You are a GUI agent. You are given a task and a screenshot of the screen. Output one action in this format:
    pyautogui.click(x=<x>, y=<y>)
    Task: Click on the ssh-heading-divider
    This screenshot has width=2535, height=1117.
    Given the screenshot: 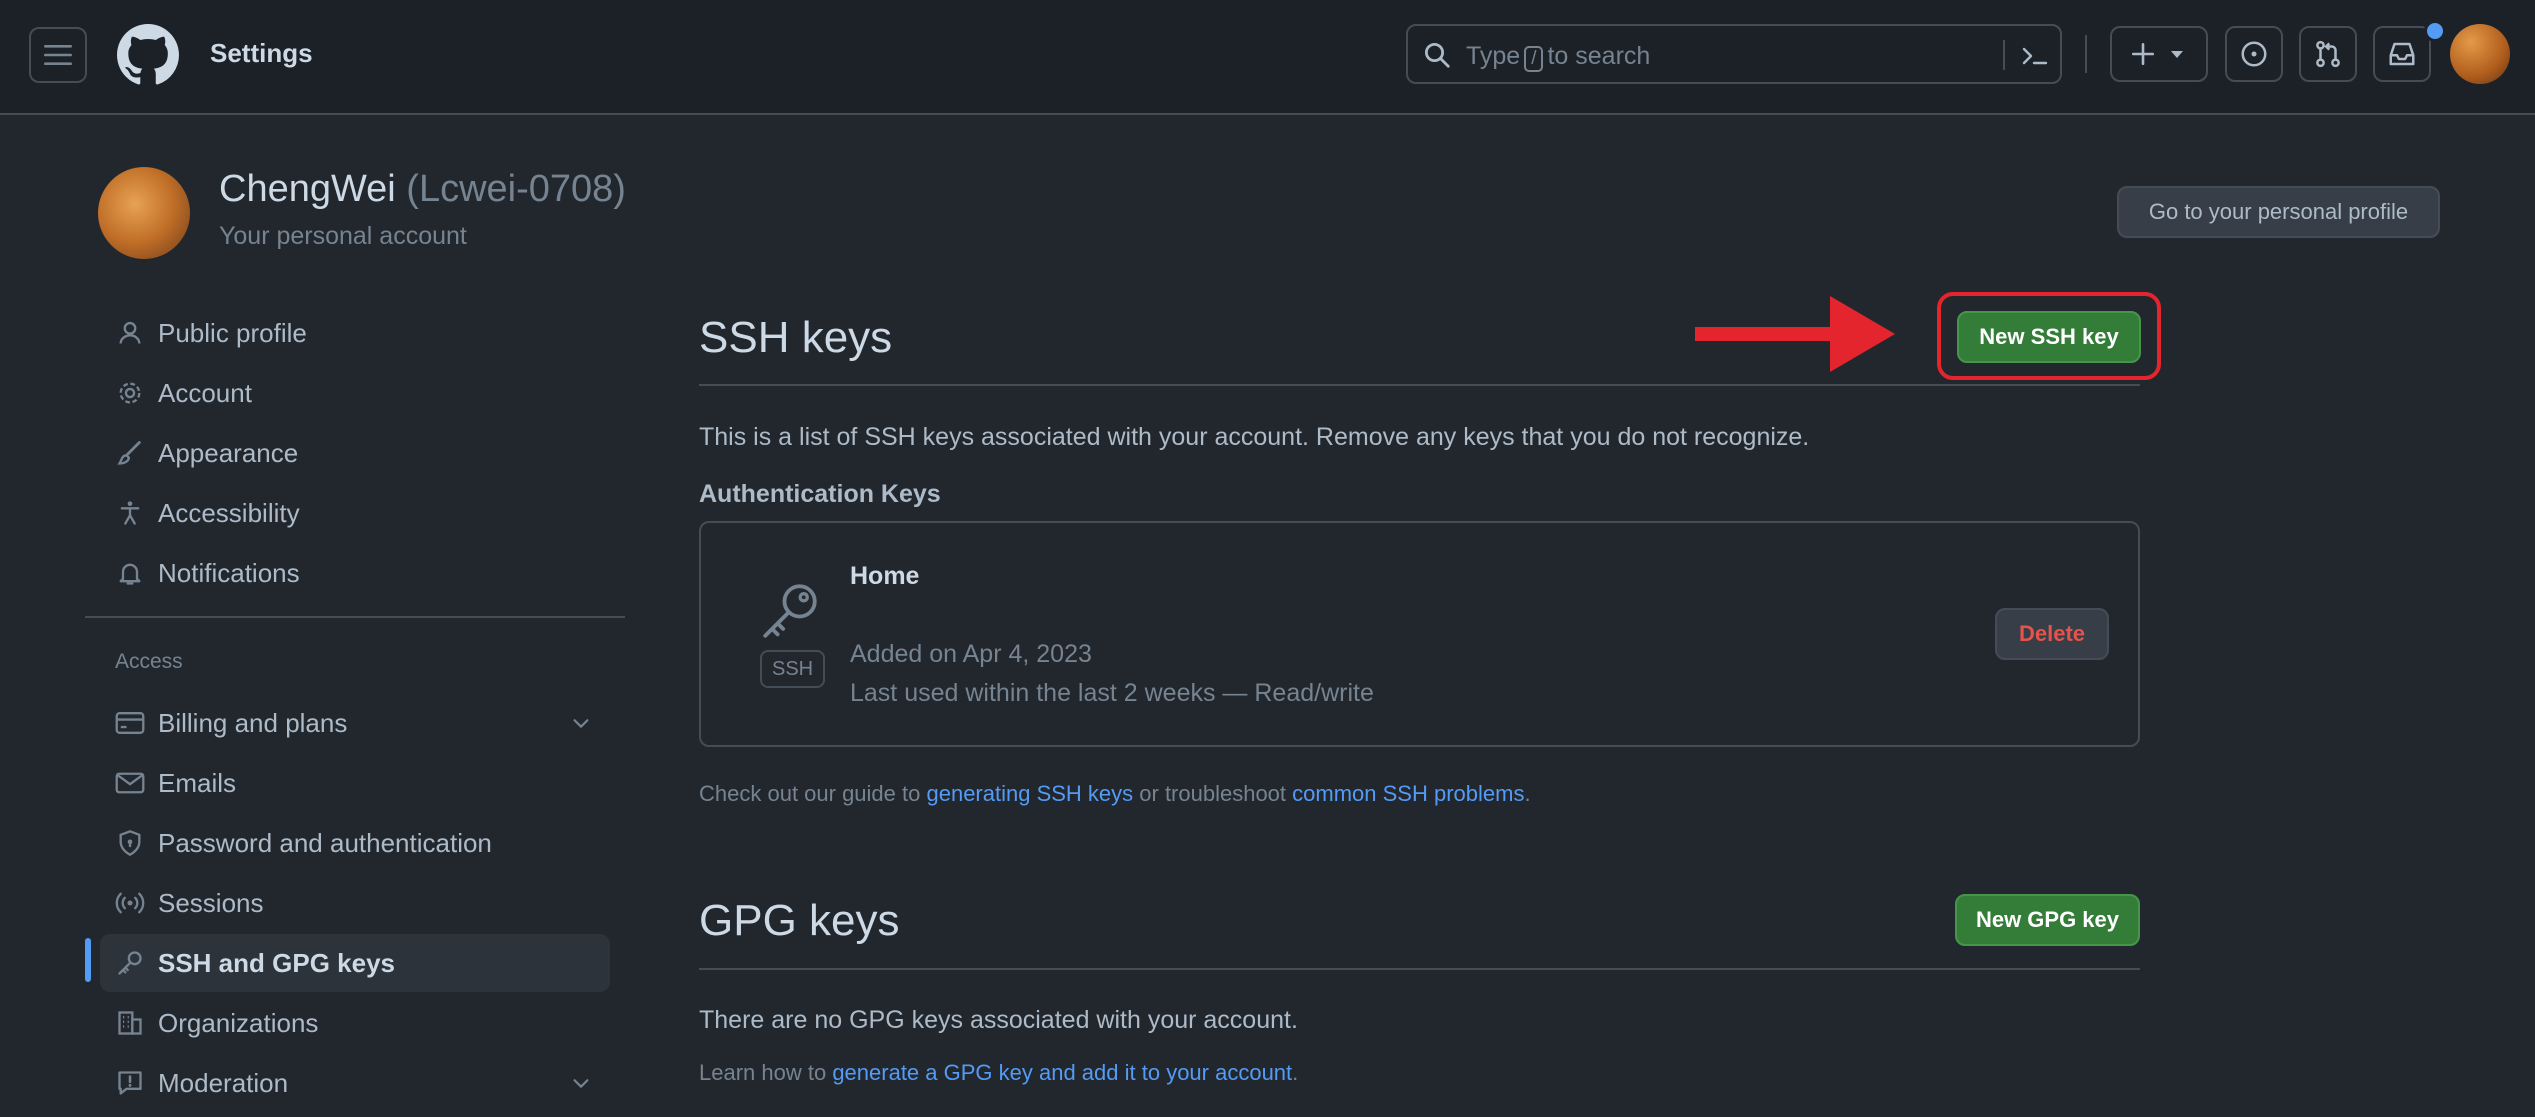 What is the action you would take?
    pyautogui.click(x=1419, y=385)
    